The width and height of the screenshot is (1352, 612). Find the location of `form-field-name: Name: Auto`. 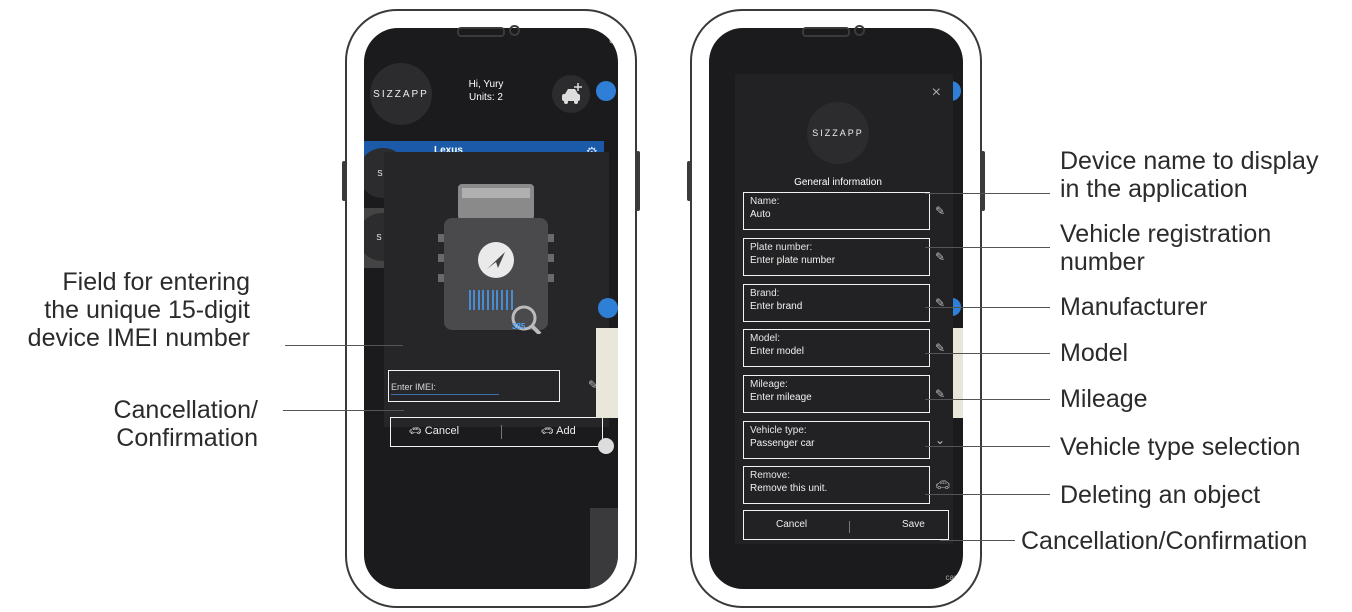

form-field-name: Name: Auto is located at coordinates (836, 211).